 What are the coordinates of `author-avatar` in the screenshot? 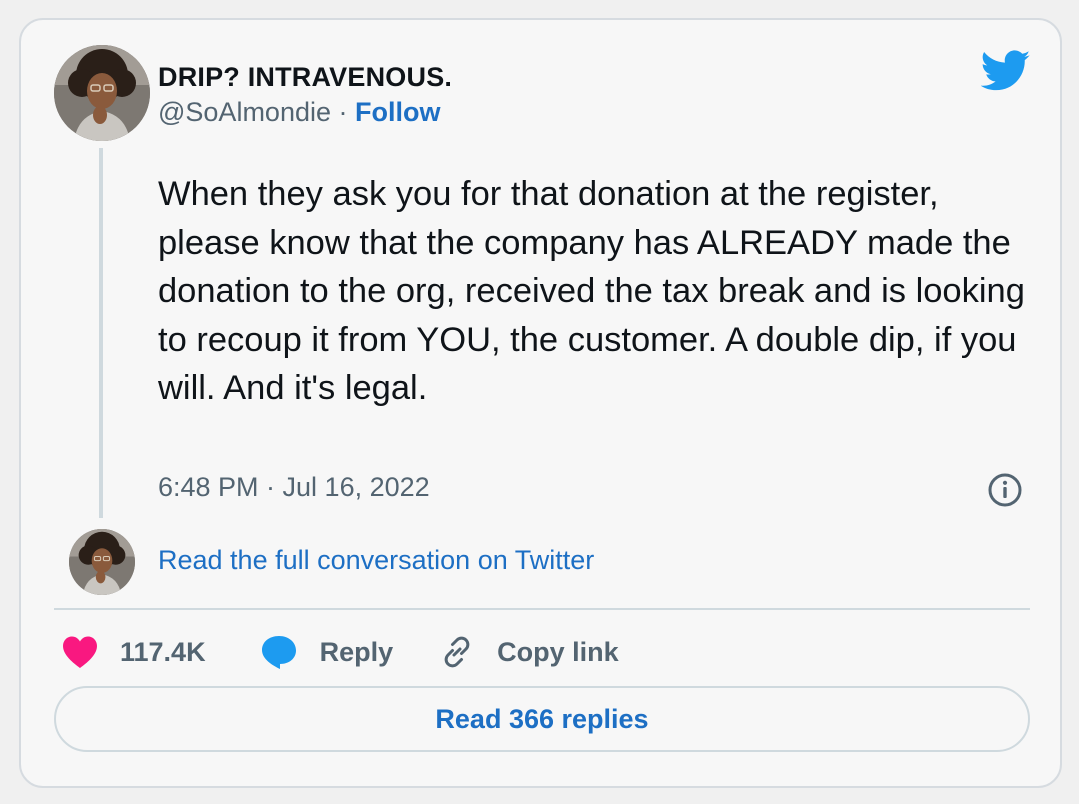 It's located at (102, 93).